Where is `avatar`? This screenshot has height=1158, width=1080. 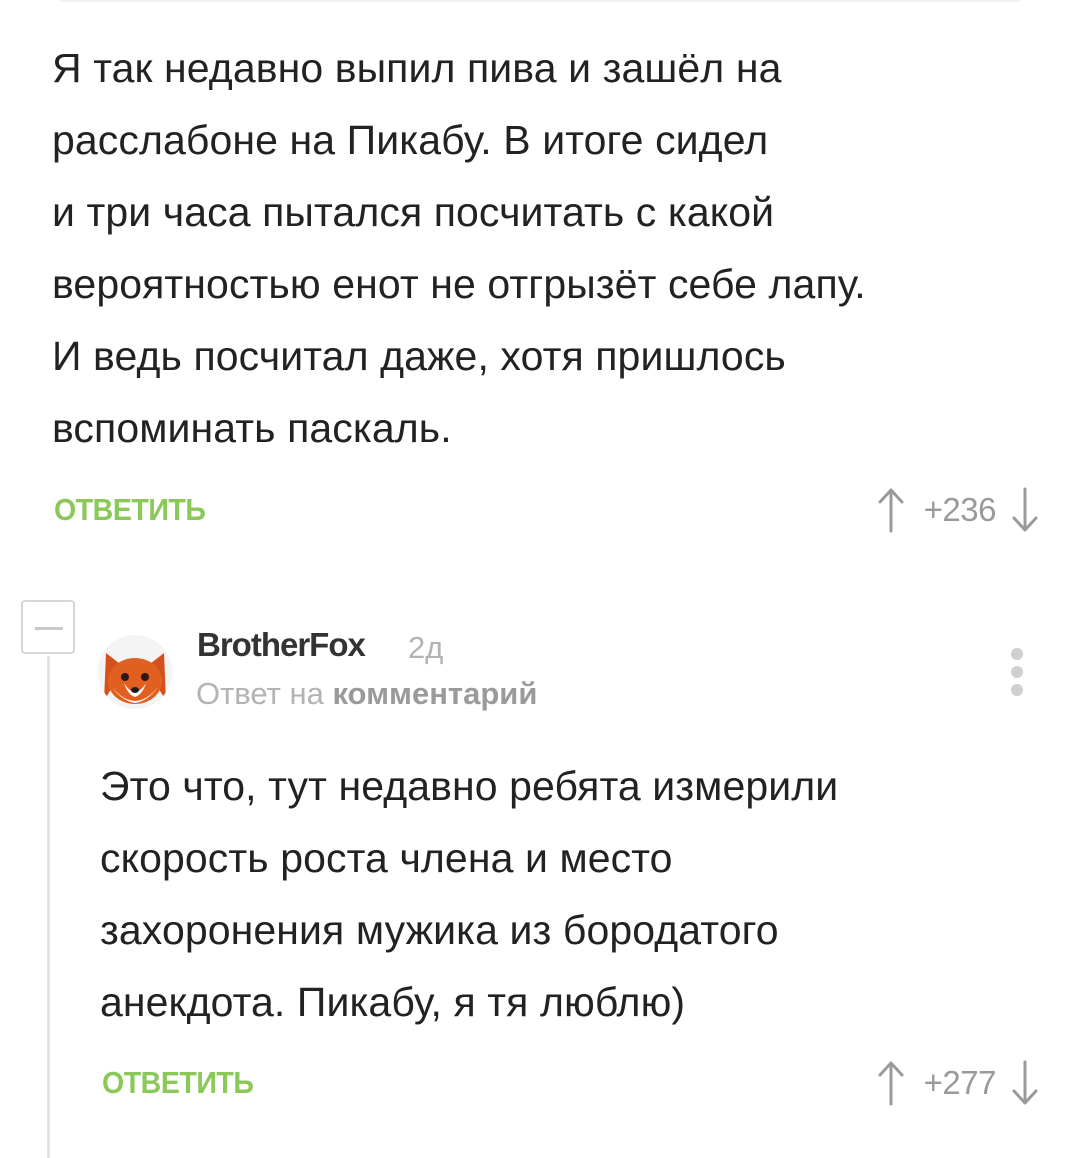
avatar is located at coordinates (135, 672).